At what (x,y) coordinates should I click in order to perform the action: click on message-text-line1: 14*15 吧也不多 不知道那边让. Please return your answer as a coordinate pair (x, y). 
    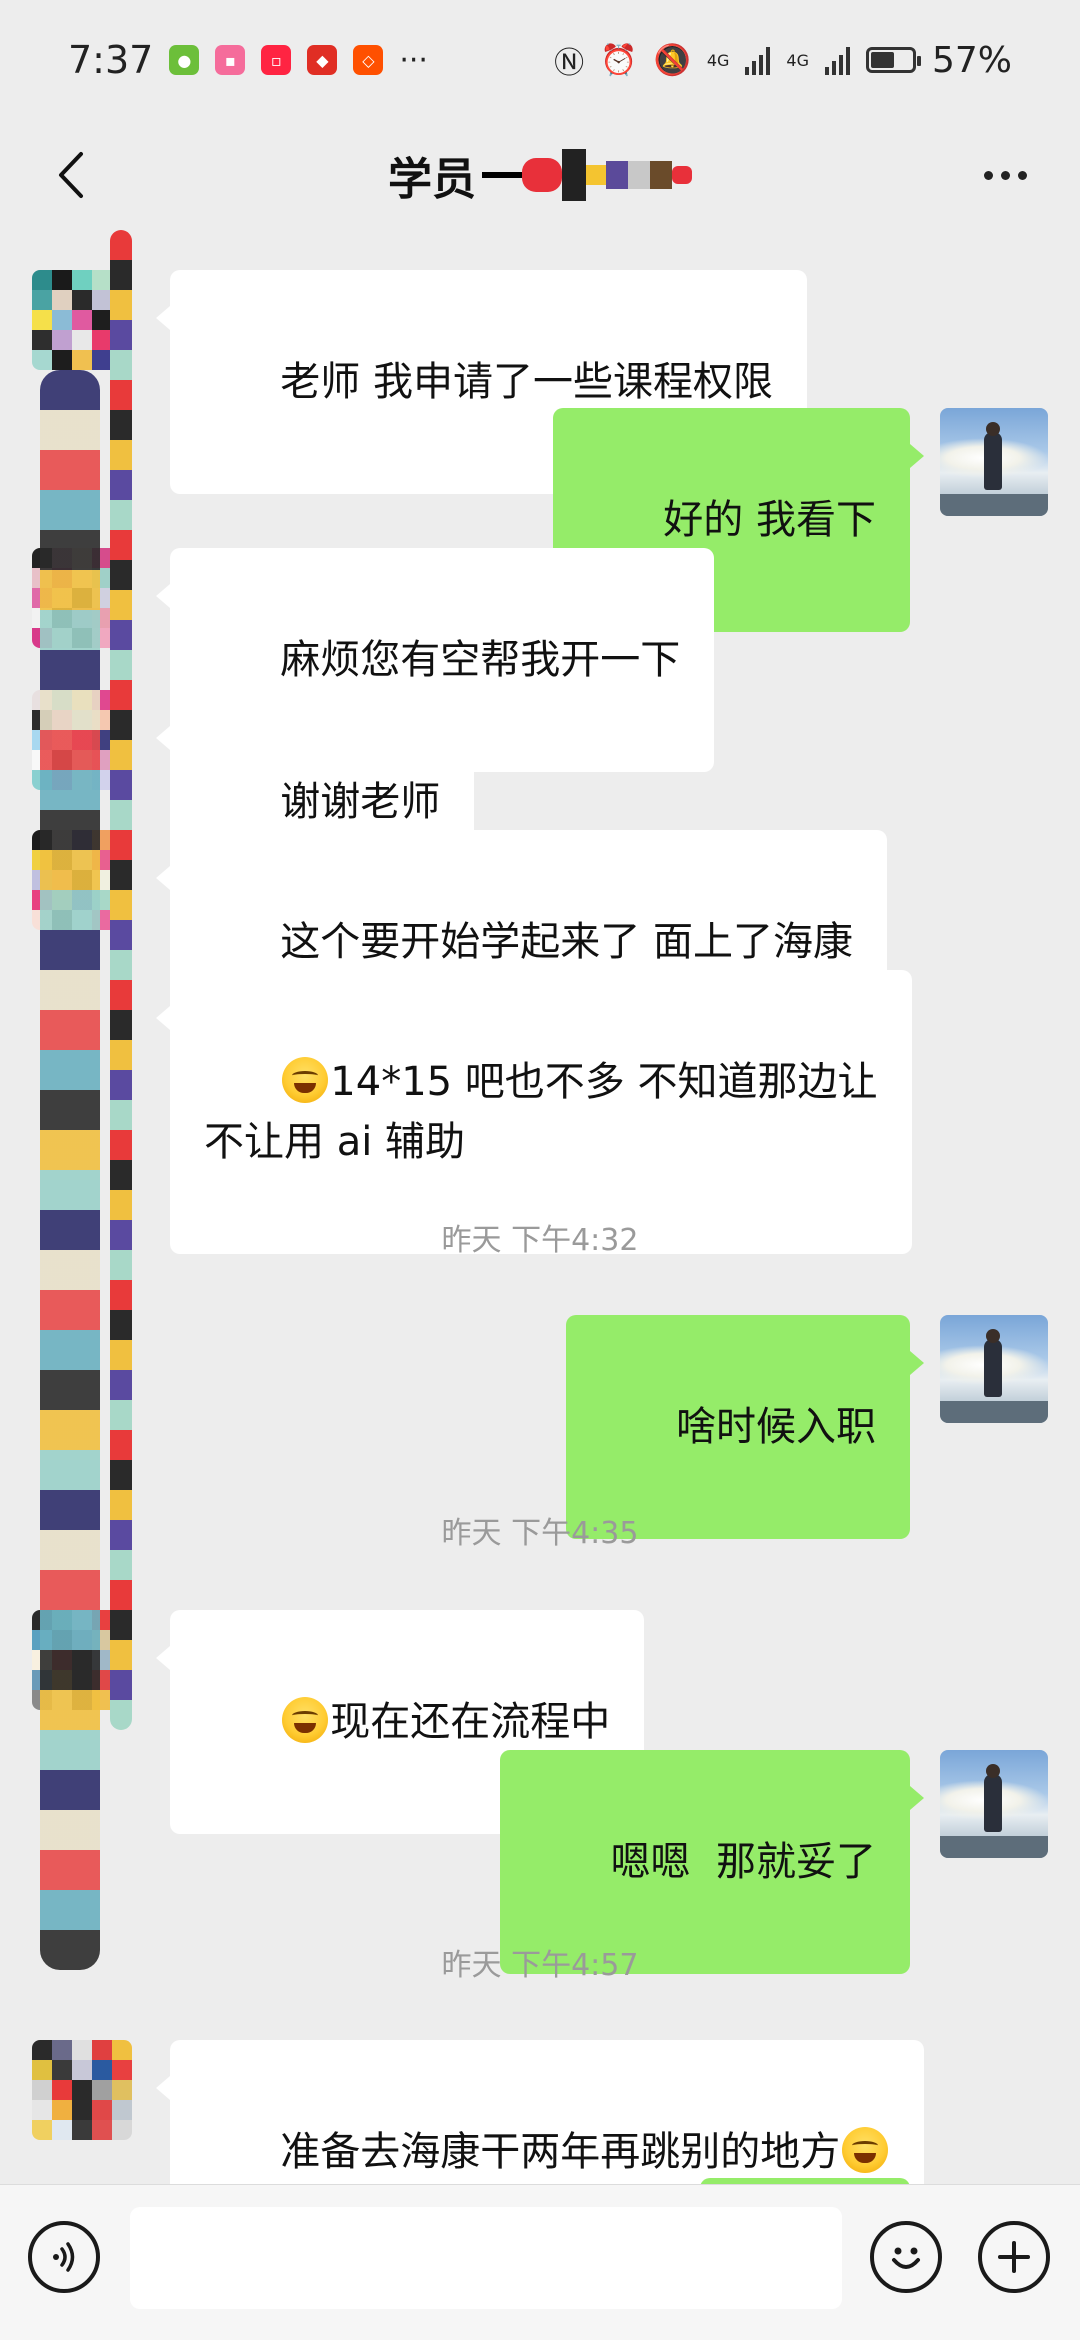
    Looking at the image, I should click on (604, 1082).